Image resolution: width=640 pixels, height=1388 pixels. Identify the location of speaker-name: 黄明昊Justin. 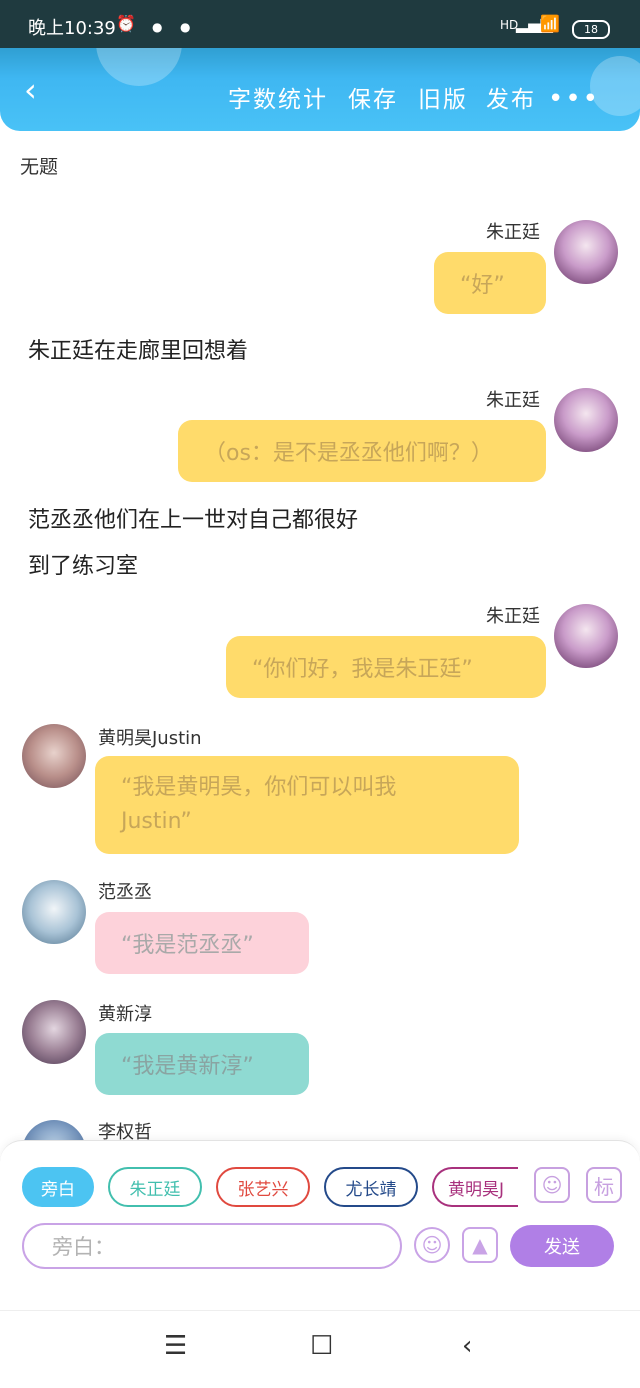
(150, 738).